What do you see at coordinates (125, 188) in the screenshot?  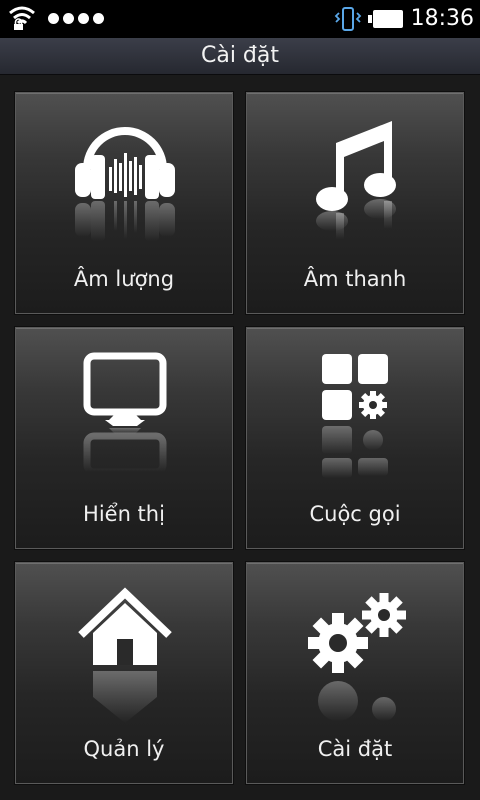 I see `headphones-icon` at bounding box center [125, 188].